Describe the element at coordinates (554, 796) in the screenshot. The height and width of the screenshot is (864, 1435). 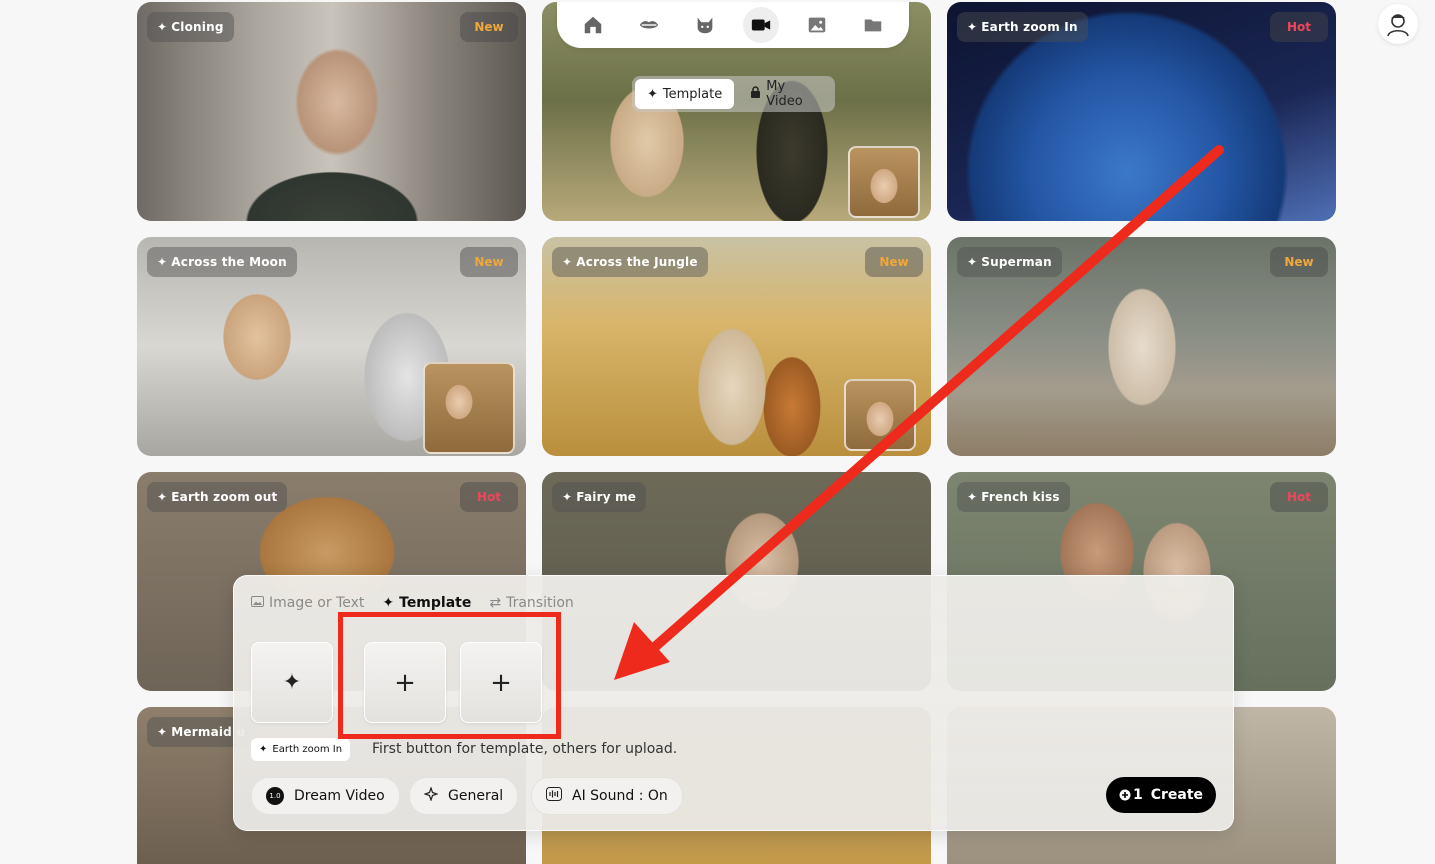
I see `sound-wave-icon` at that location.